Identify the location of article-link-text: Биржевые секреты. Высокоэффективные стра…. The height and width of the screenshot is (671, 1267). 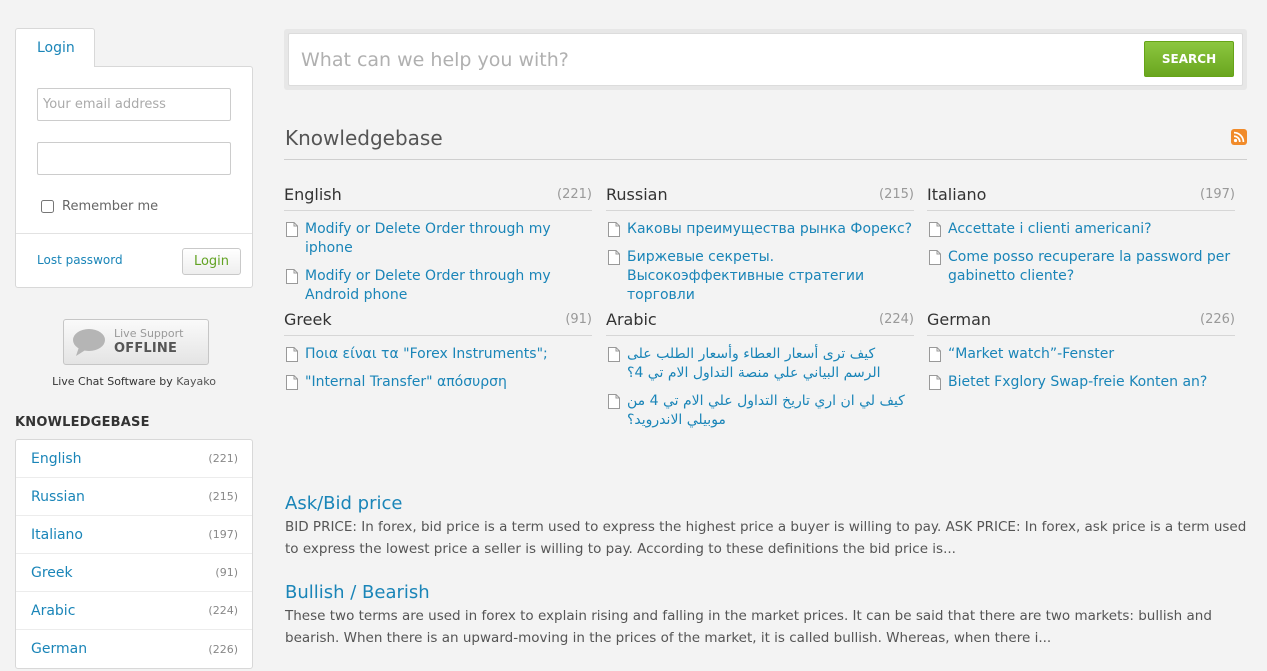
(746, 276).